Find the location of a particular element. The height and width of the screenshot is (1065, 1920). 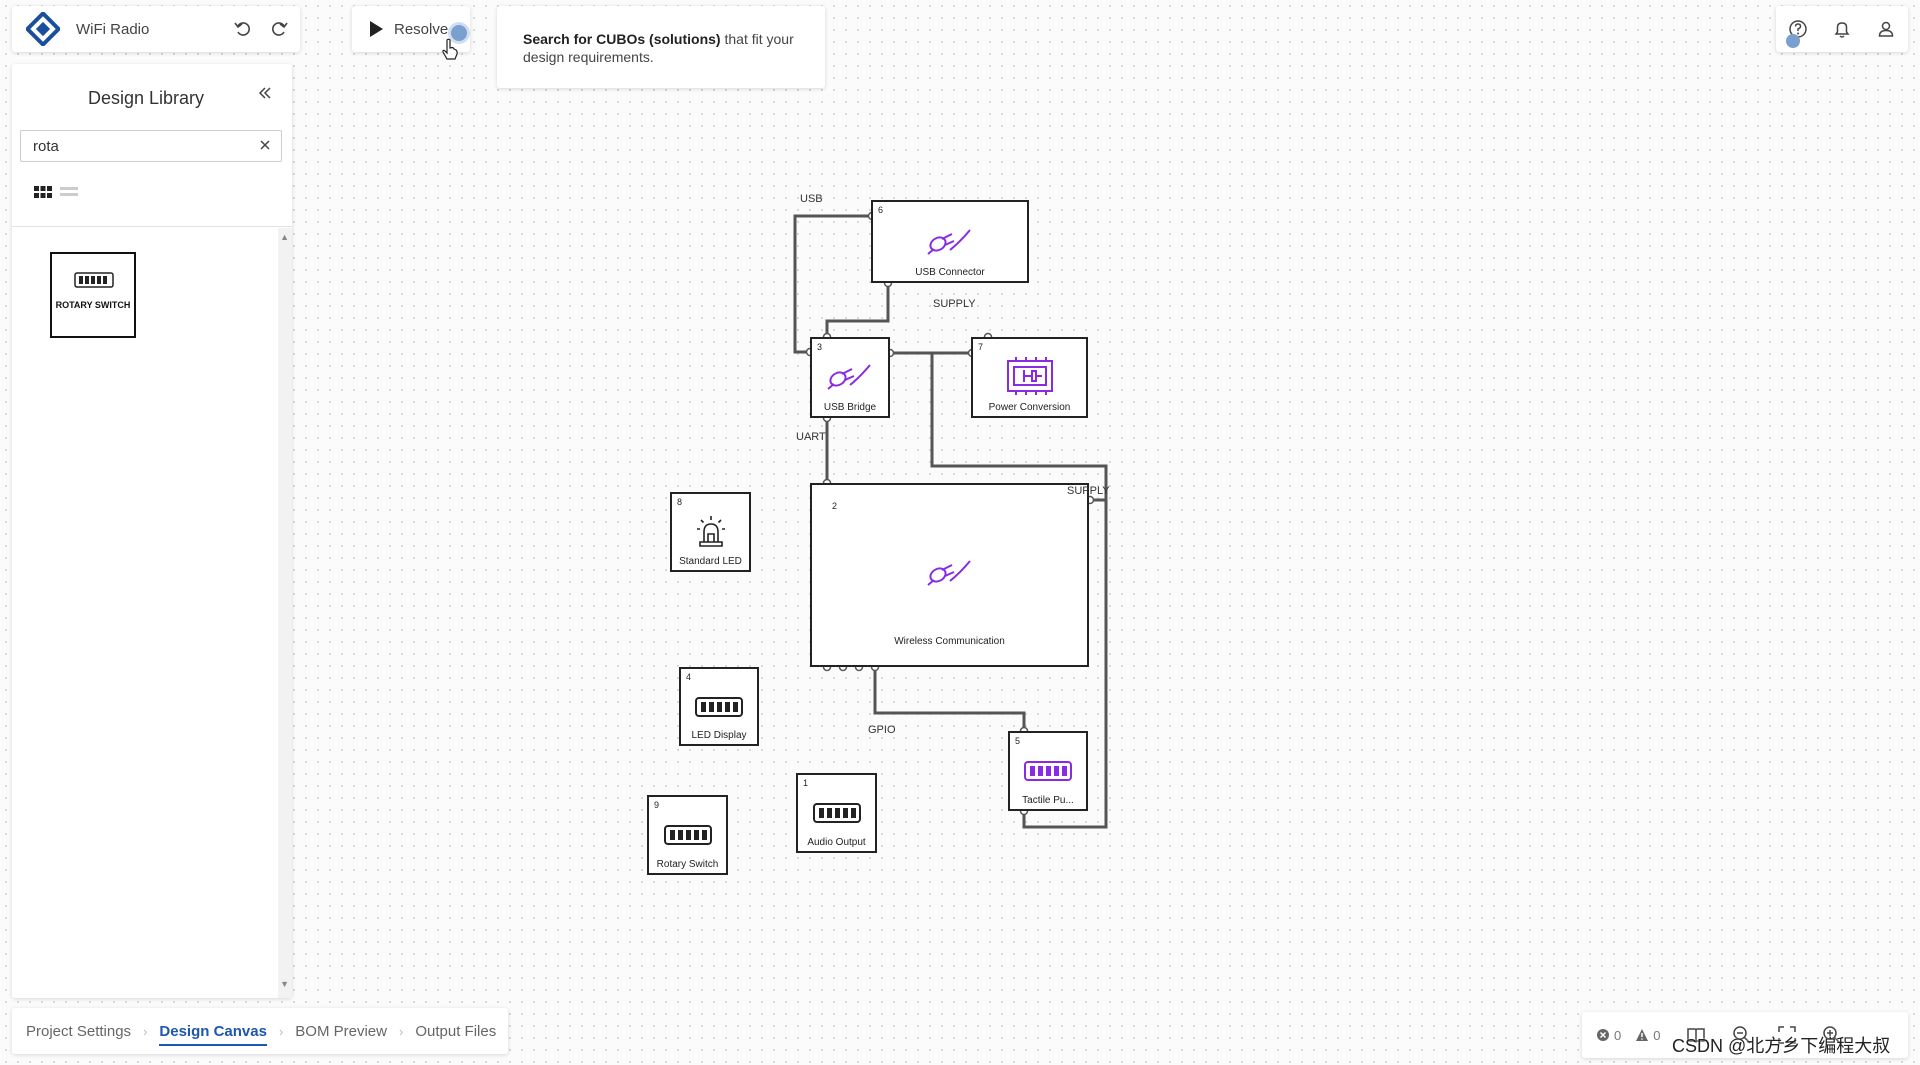

block-label: USB Bridge is located at coordinates (850, 407).